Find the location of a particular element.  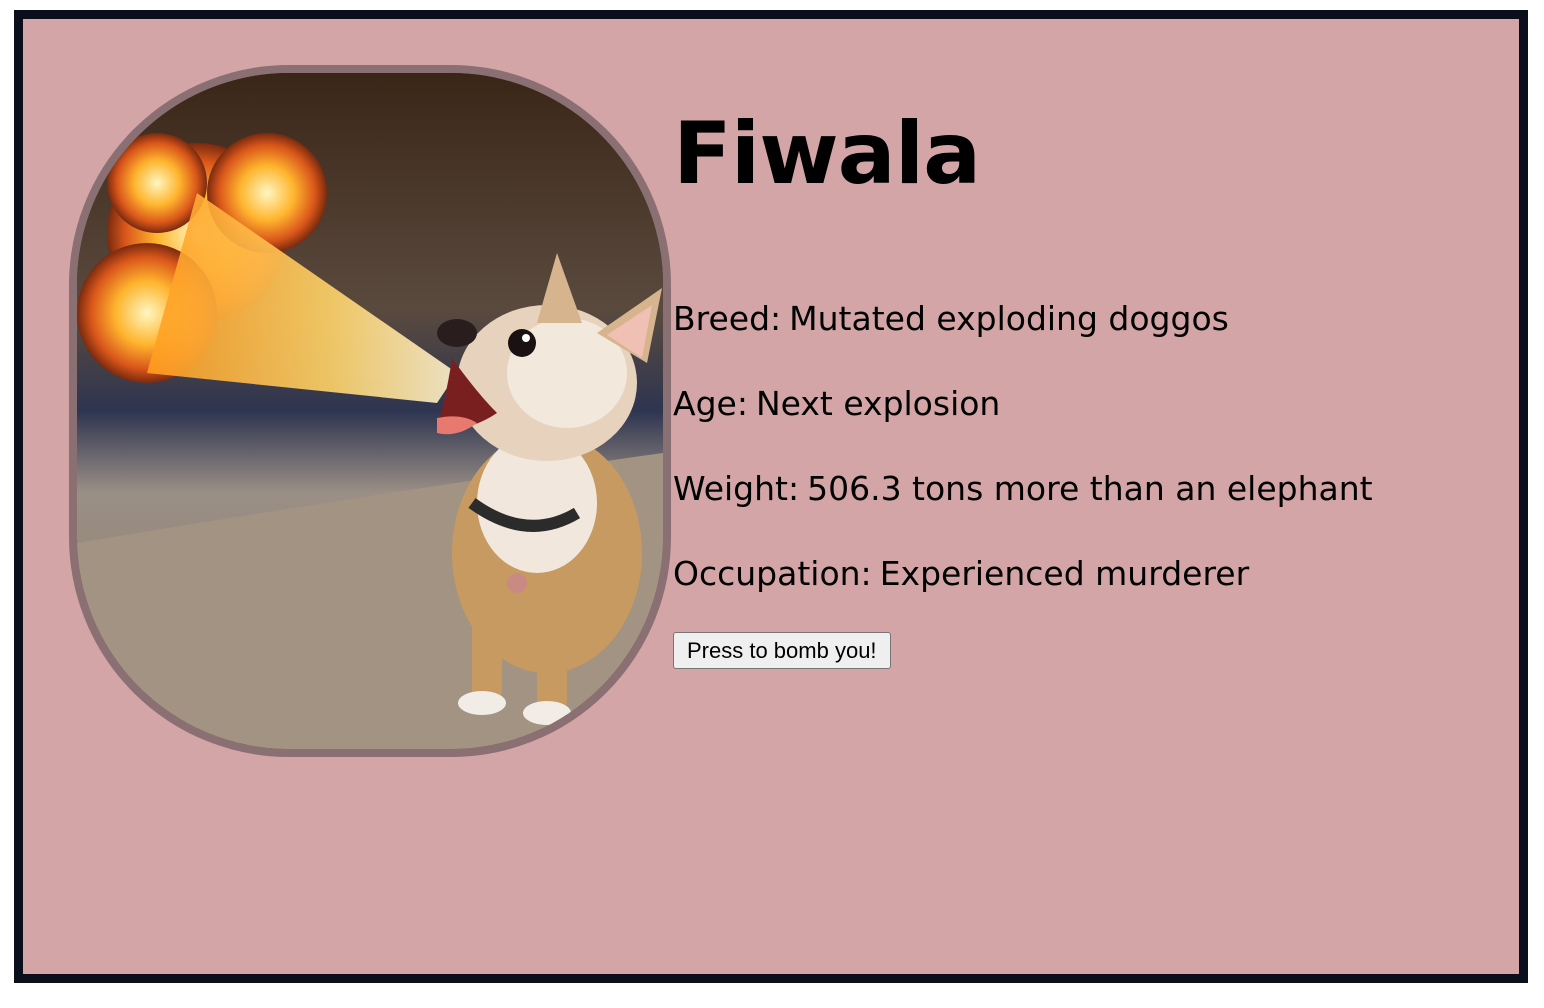

occupation-label: Occupation: is located at coordinates (772, 573).